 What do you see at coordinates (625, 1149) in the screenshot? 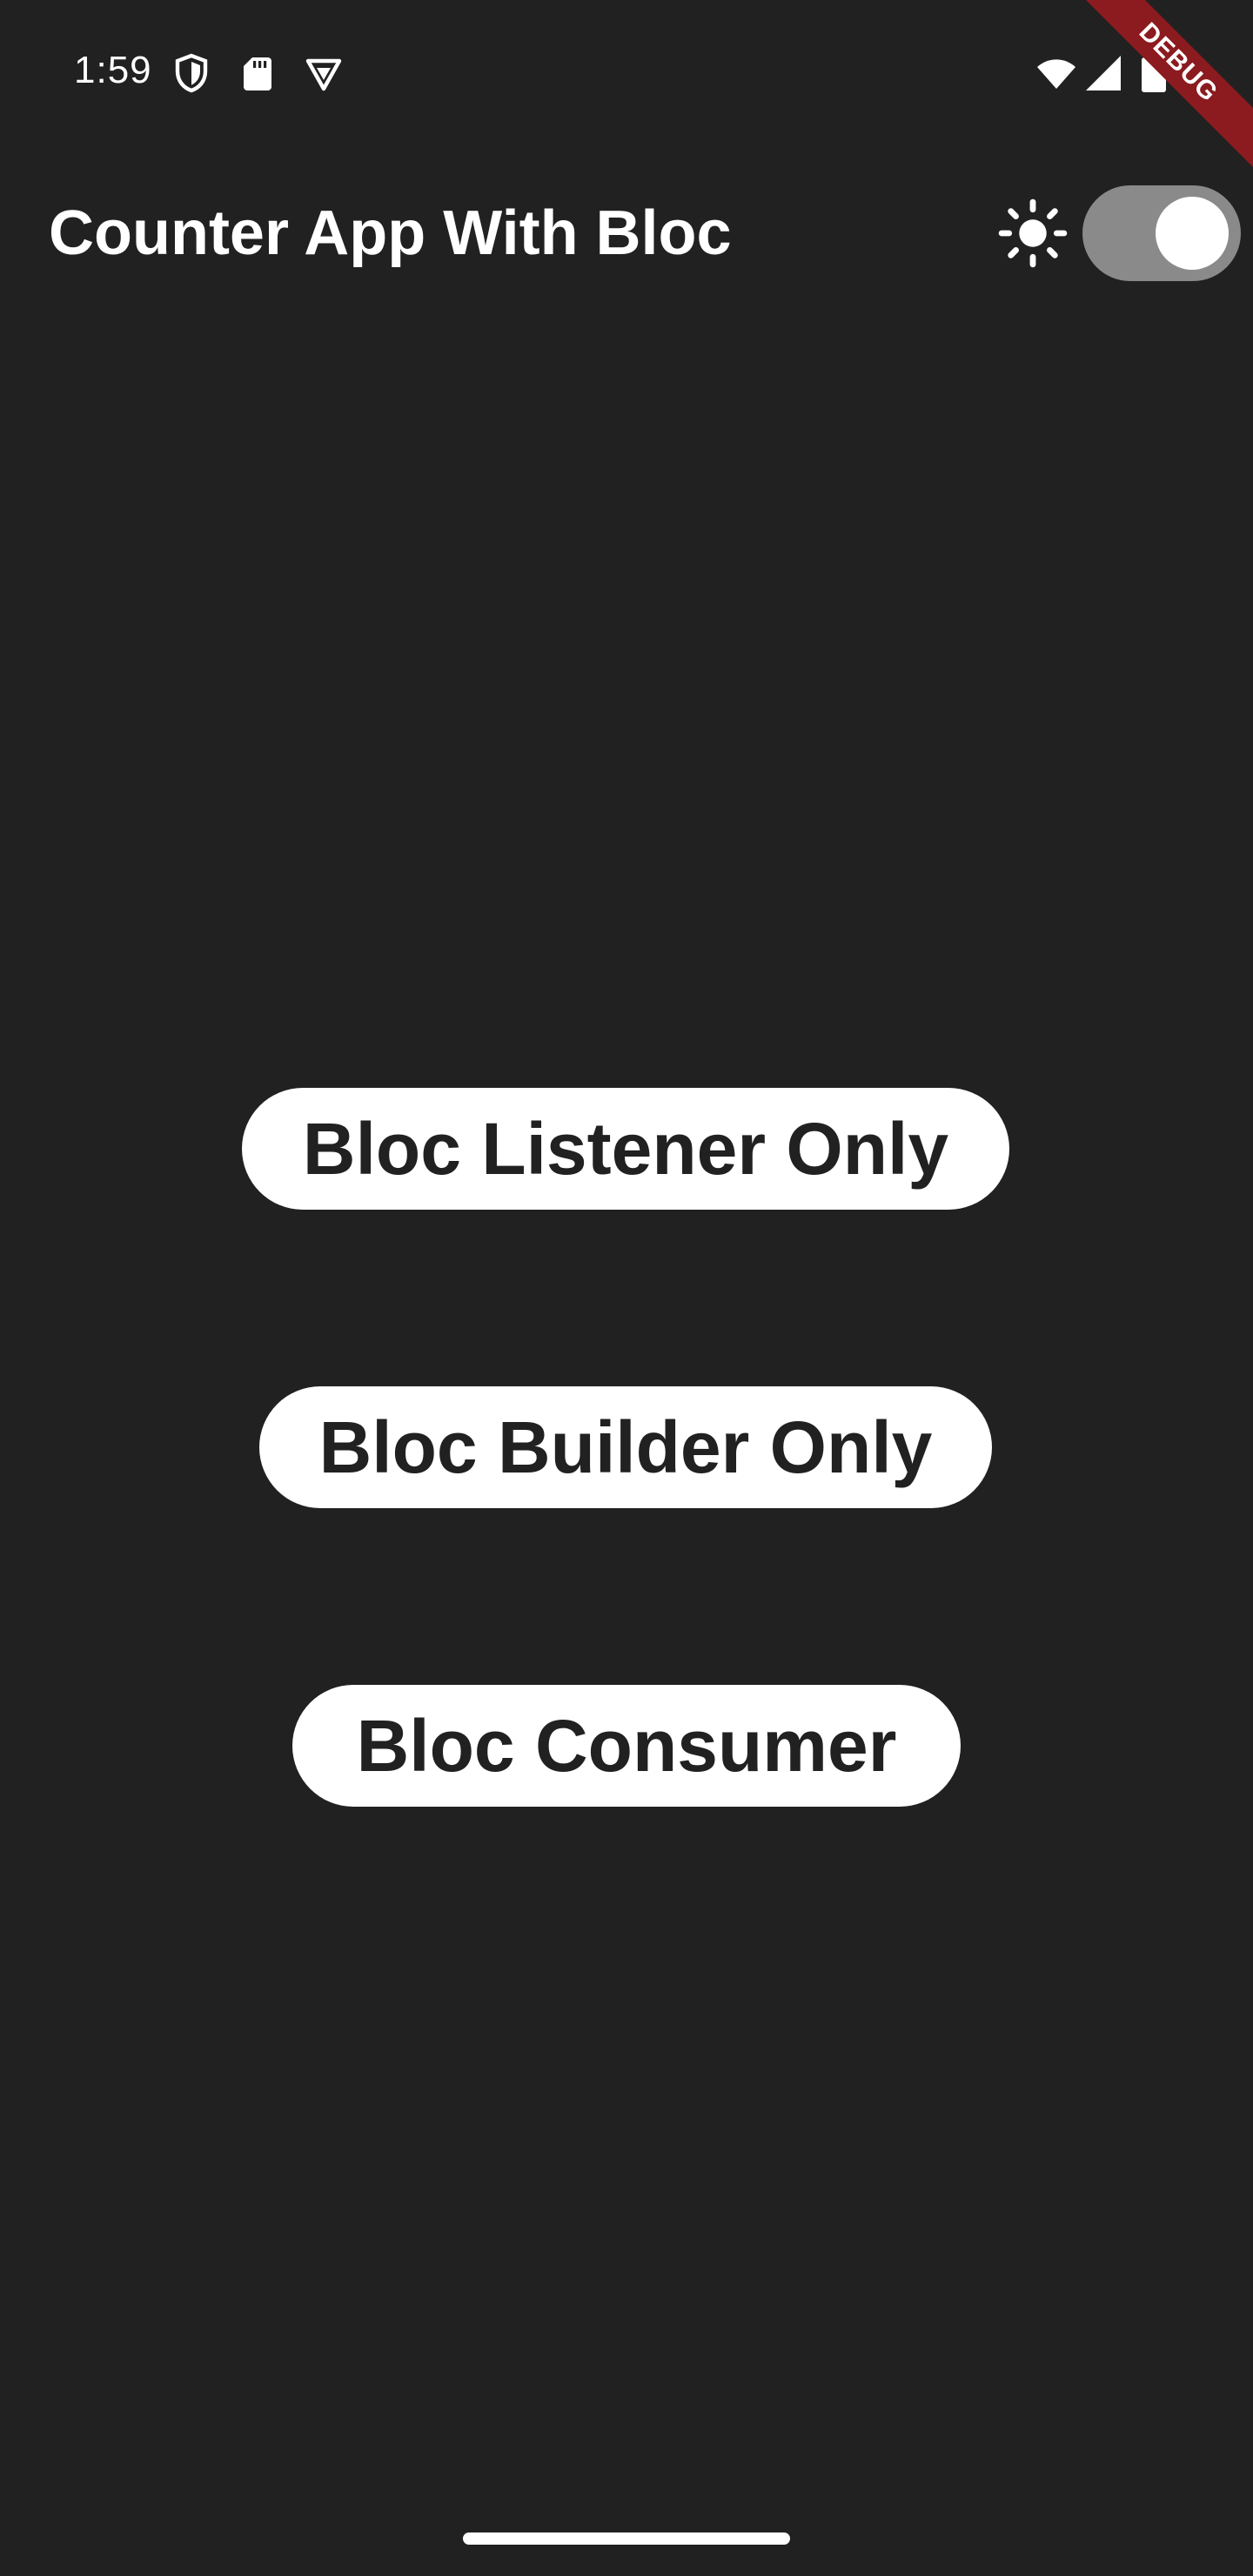
I see `bloc-listener-button: Bloc Listener Only` at bounding box center [625, 1149].